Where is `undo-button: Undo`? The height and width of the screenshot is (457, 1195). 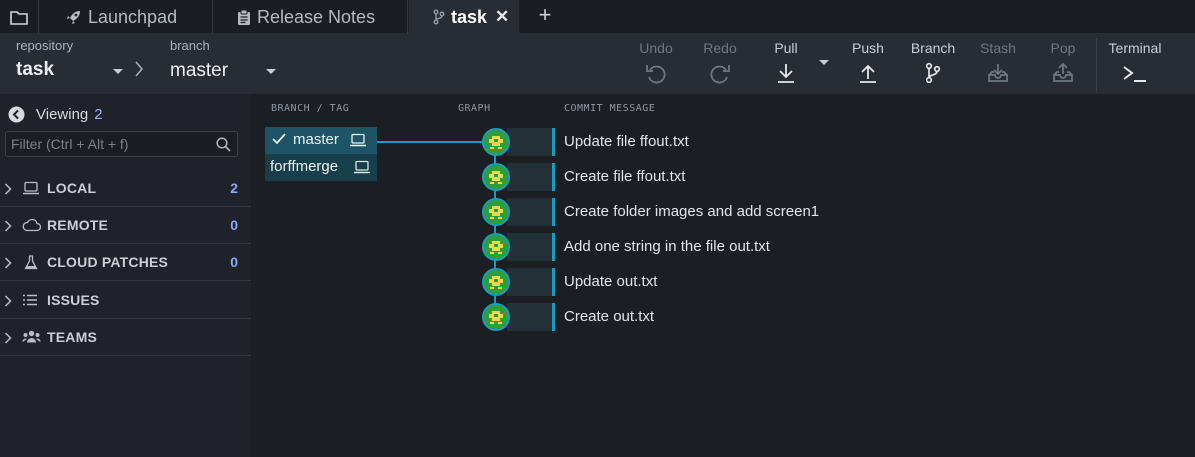 undo-button: Undo is located at coordinates (656, 64).